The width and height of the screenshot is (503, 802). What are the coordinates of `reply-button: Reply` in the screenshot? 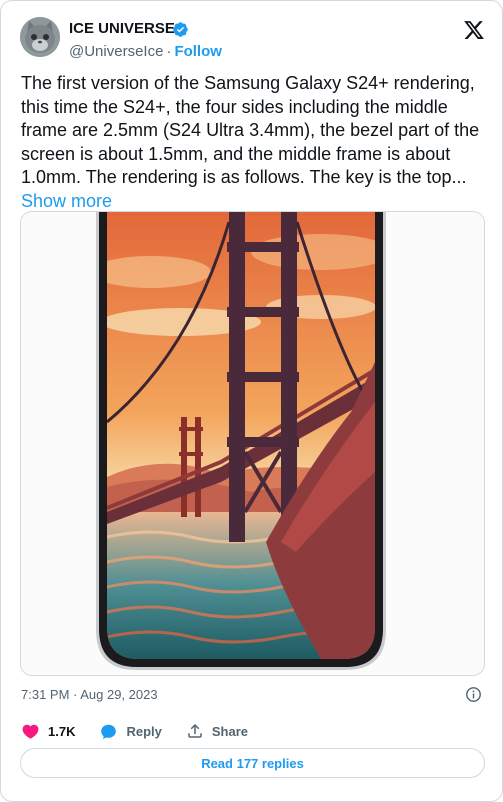 It's located at (130, 731).